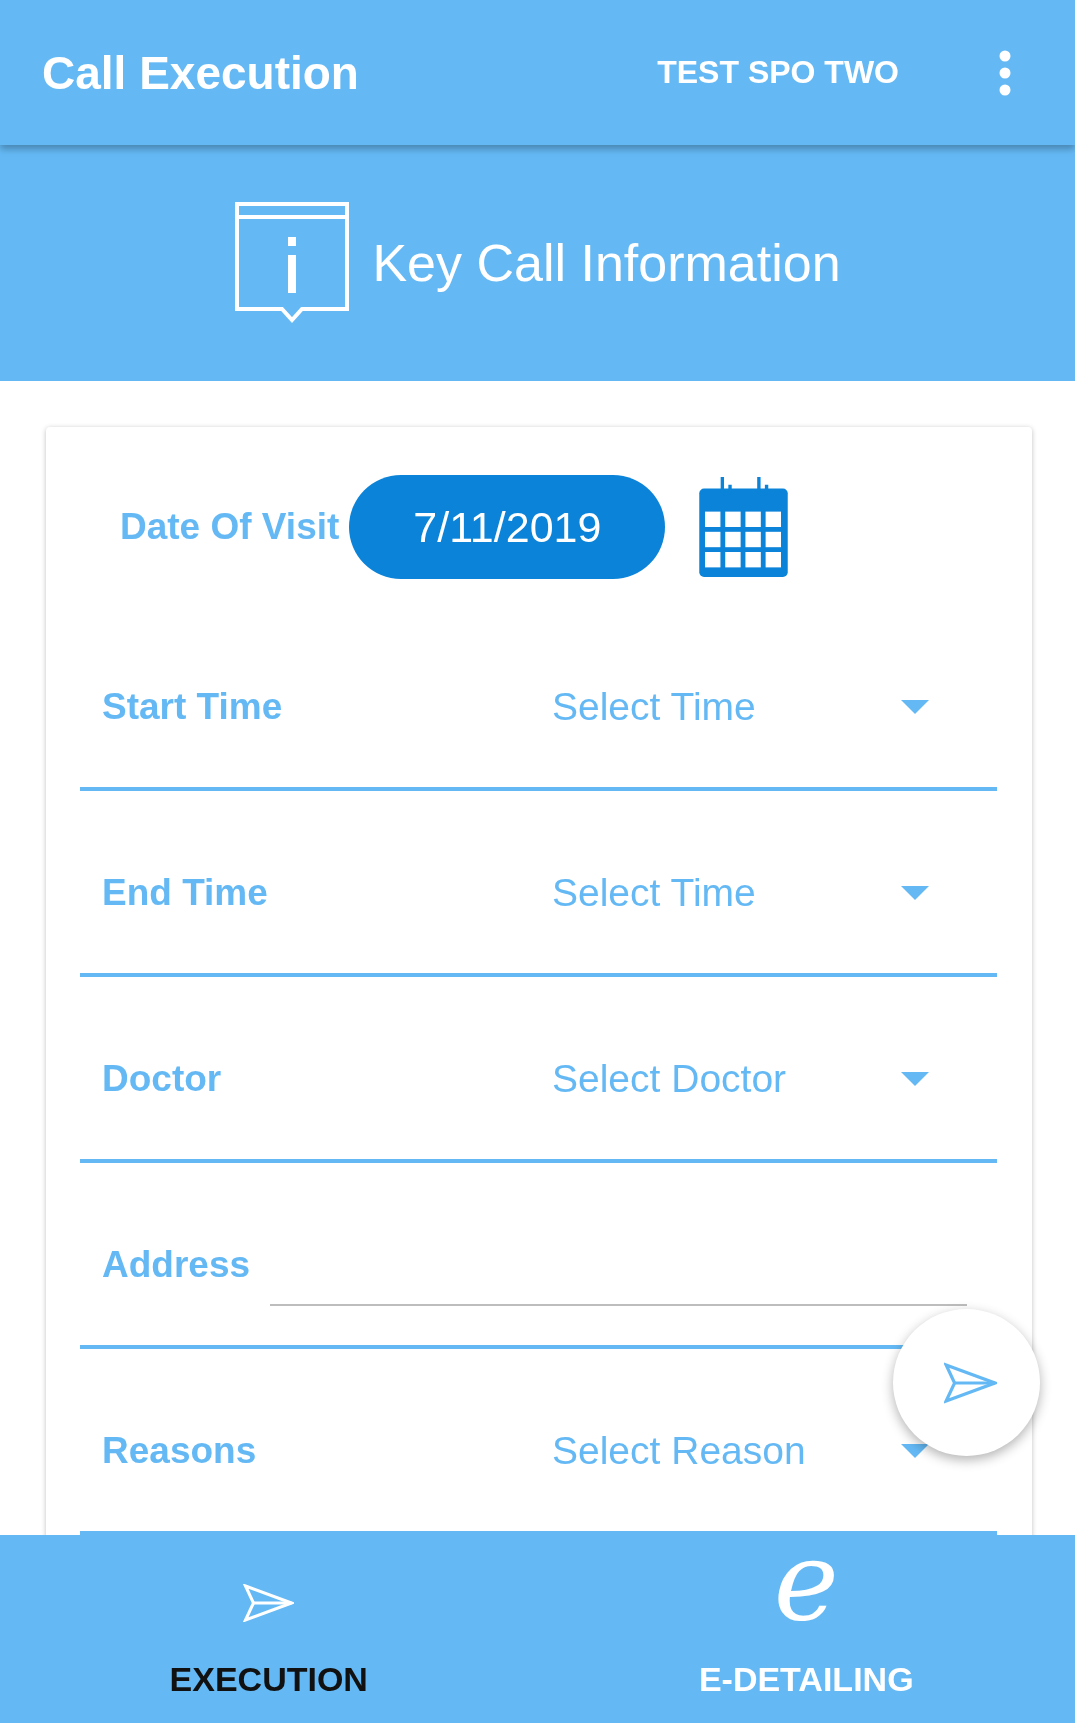 Image resolution: width=1075 pixels, height=1723 pixels. I want to click on calendar-icon, so click(744, 527).